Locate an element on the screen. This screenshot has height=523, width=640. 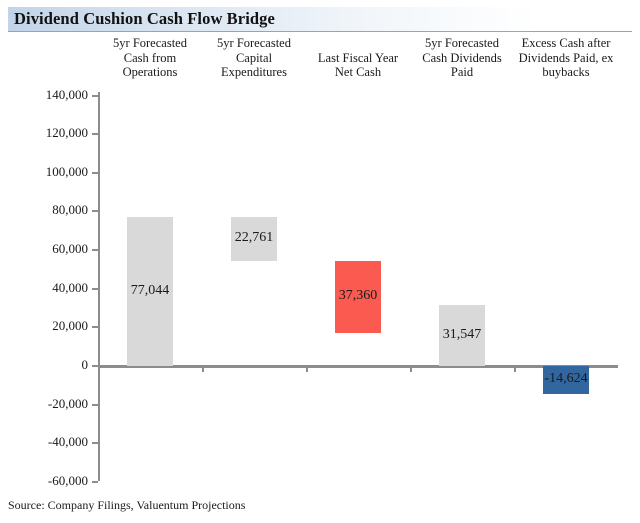
category-header: 5yr Forecasted Cash Dividends Paid is located at coordinates (462, 58).